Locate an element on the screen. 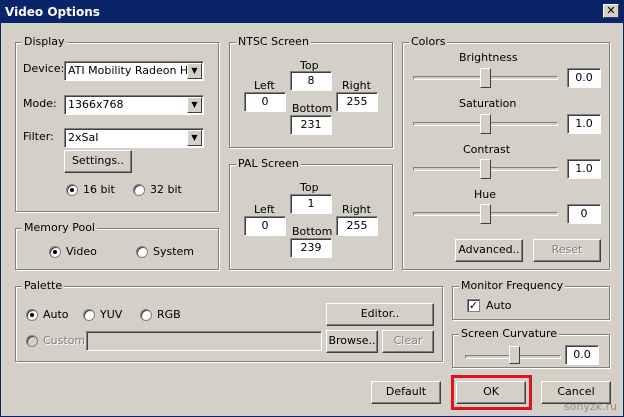 This screenshot has width=624, height=417. auto-label: Auto is located at coordinates (56, 314).